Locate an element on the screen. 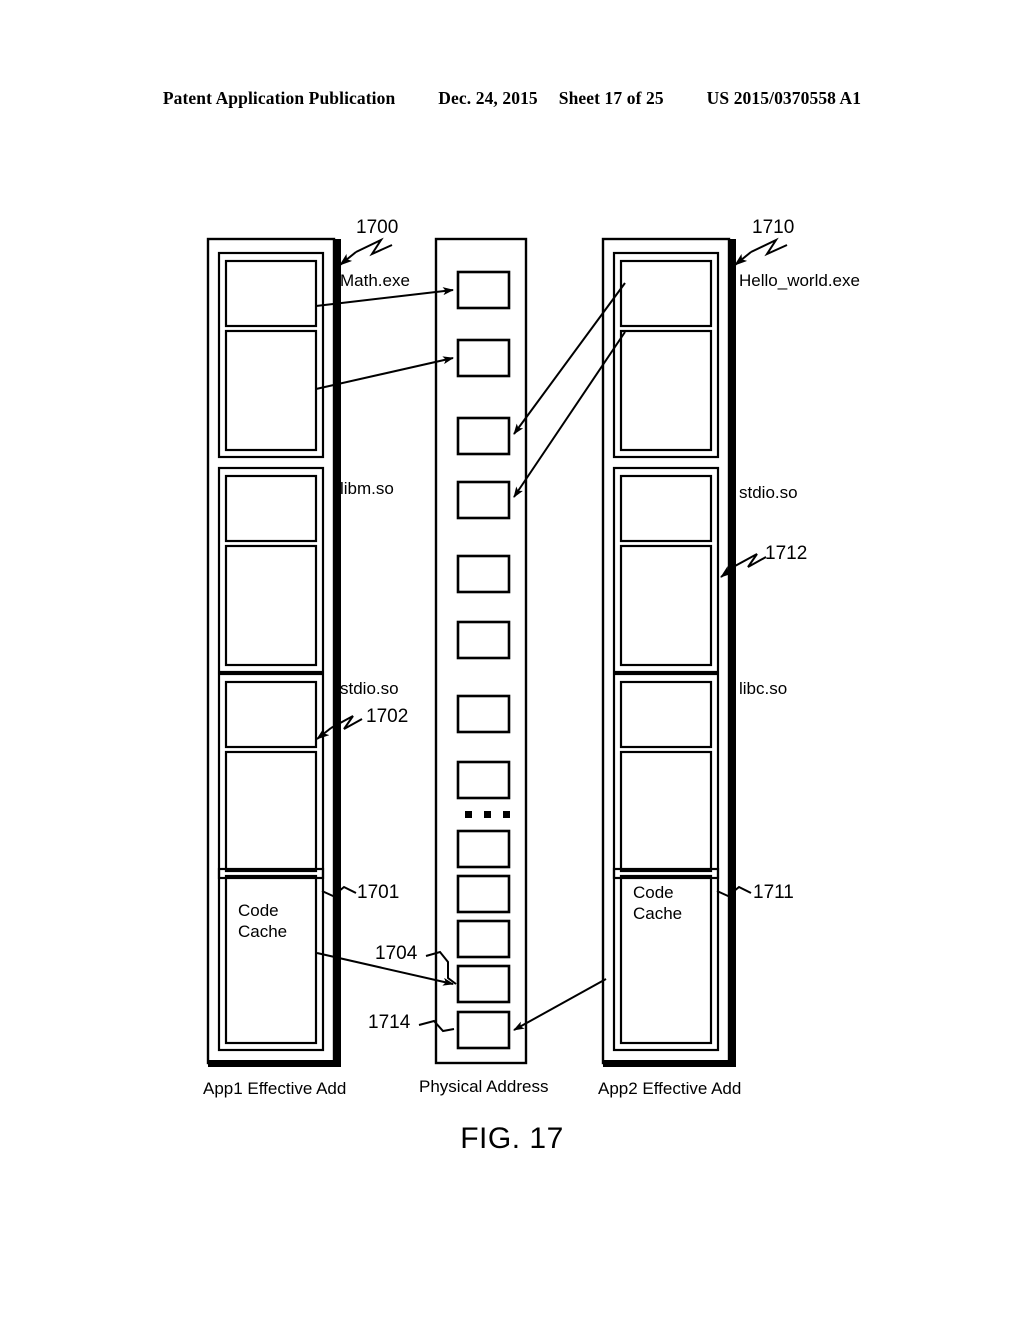 This screenshot has width=1024, height=1320. app1-code-cache-line-1: Code is located at coordinates (258, 910).